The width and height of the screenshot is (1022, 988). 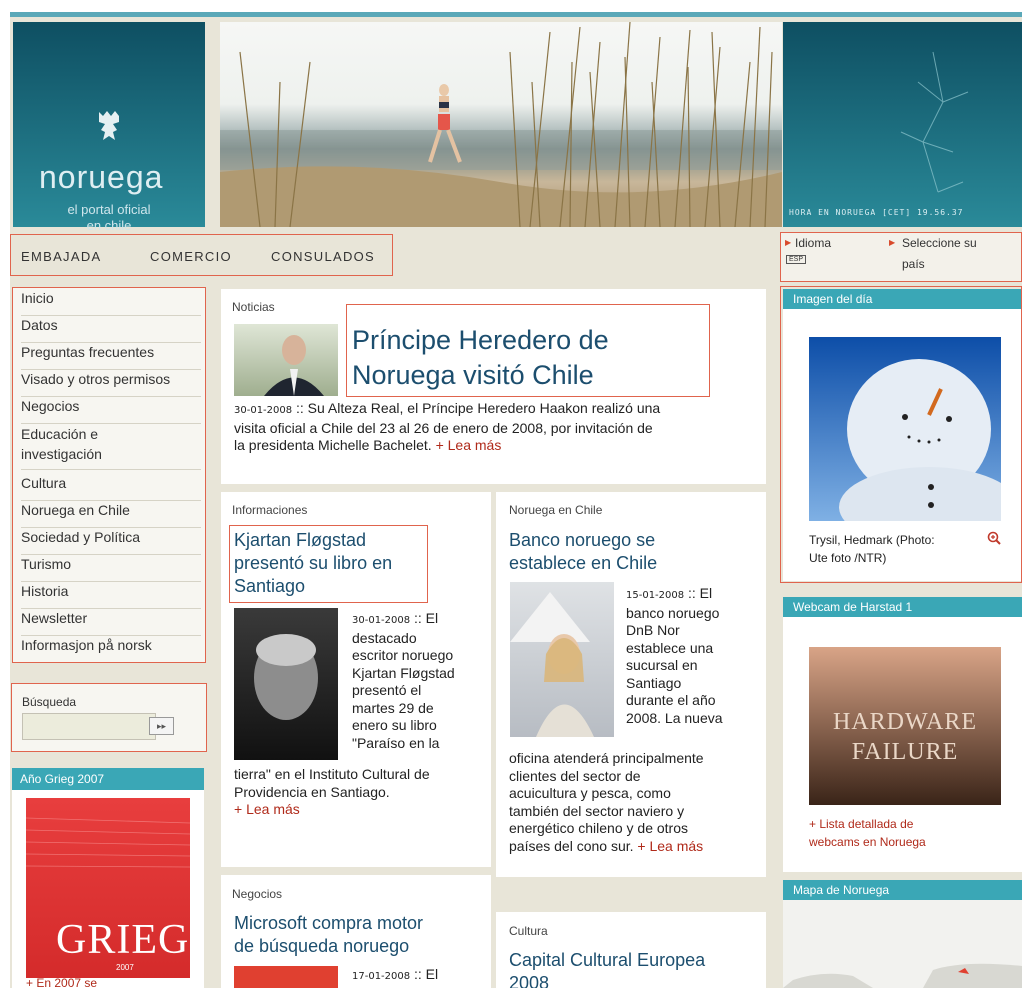 I want to click on informaciones-tail-1: tierra" en el Instituto Cultural de, so click(x=332, y=774).